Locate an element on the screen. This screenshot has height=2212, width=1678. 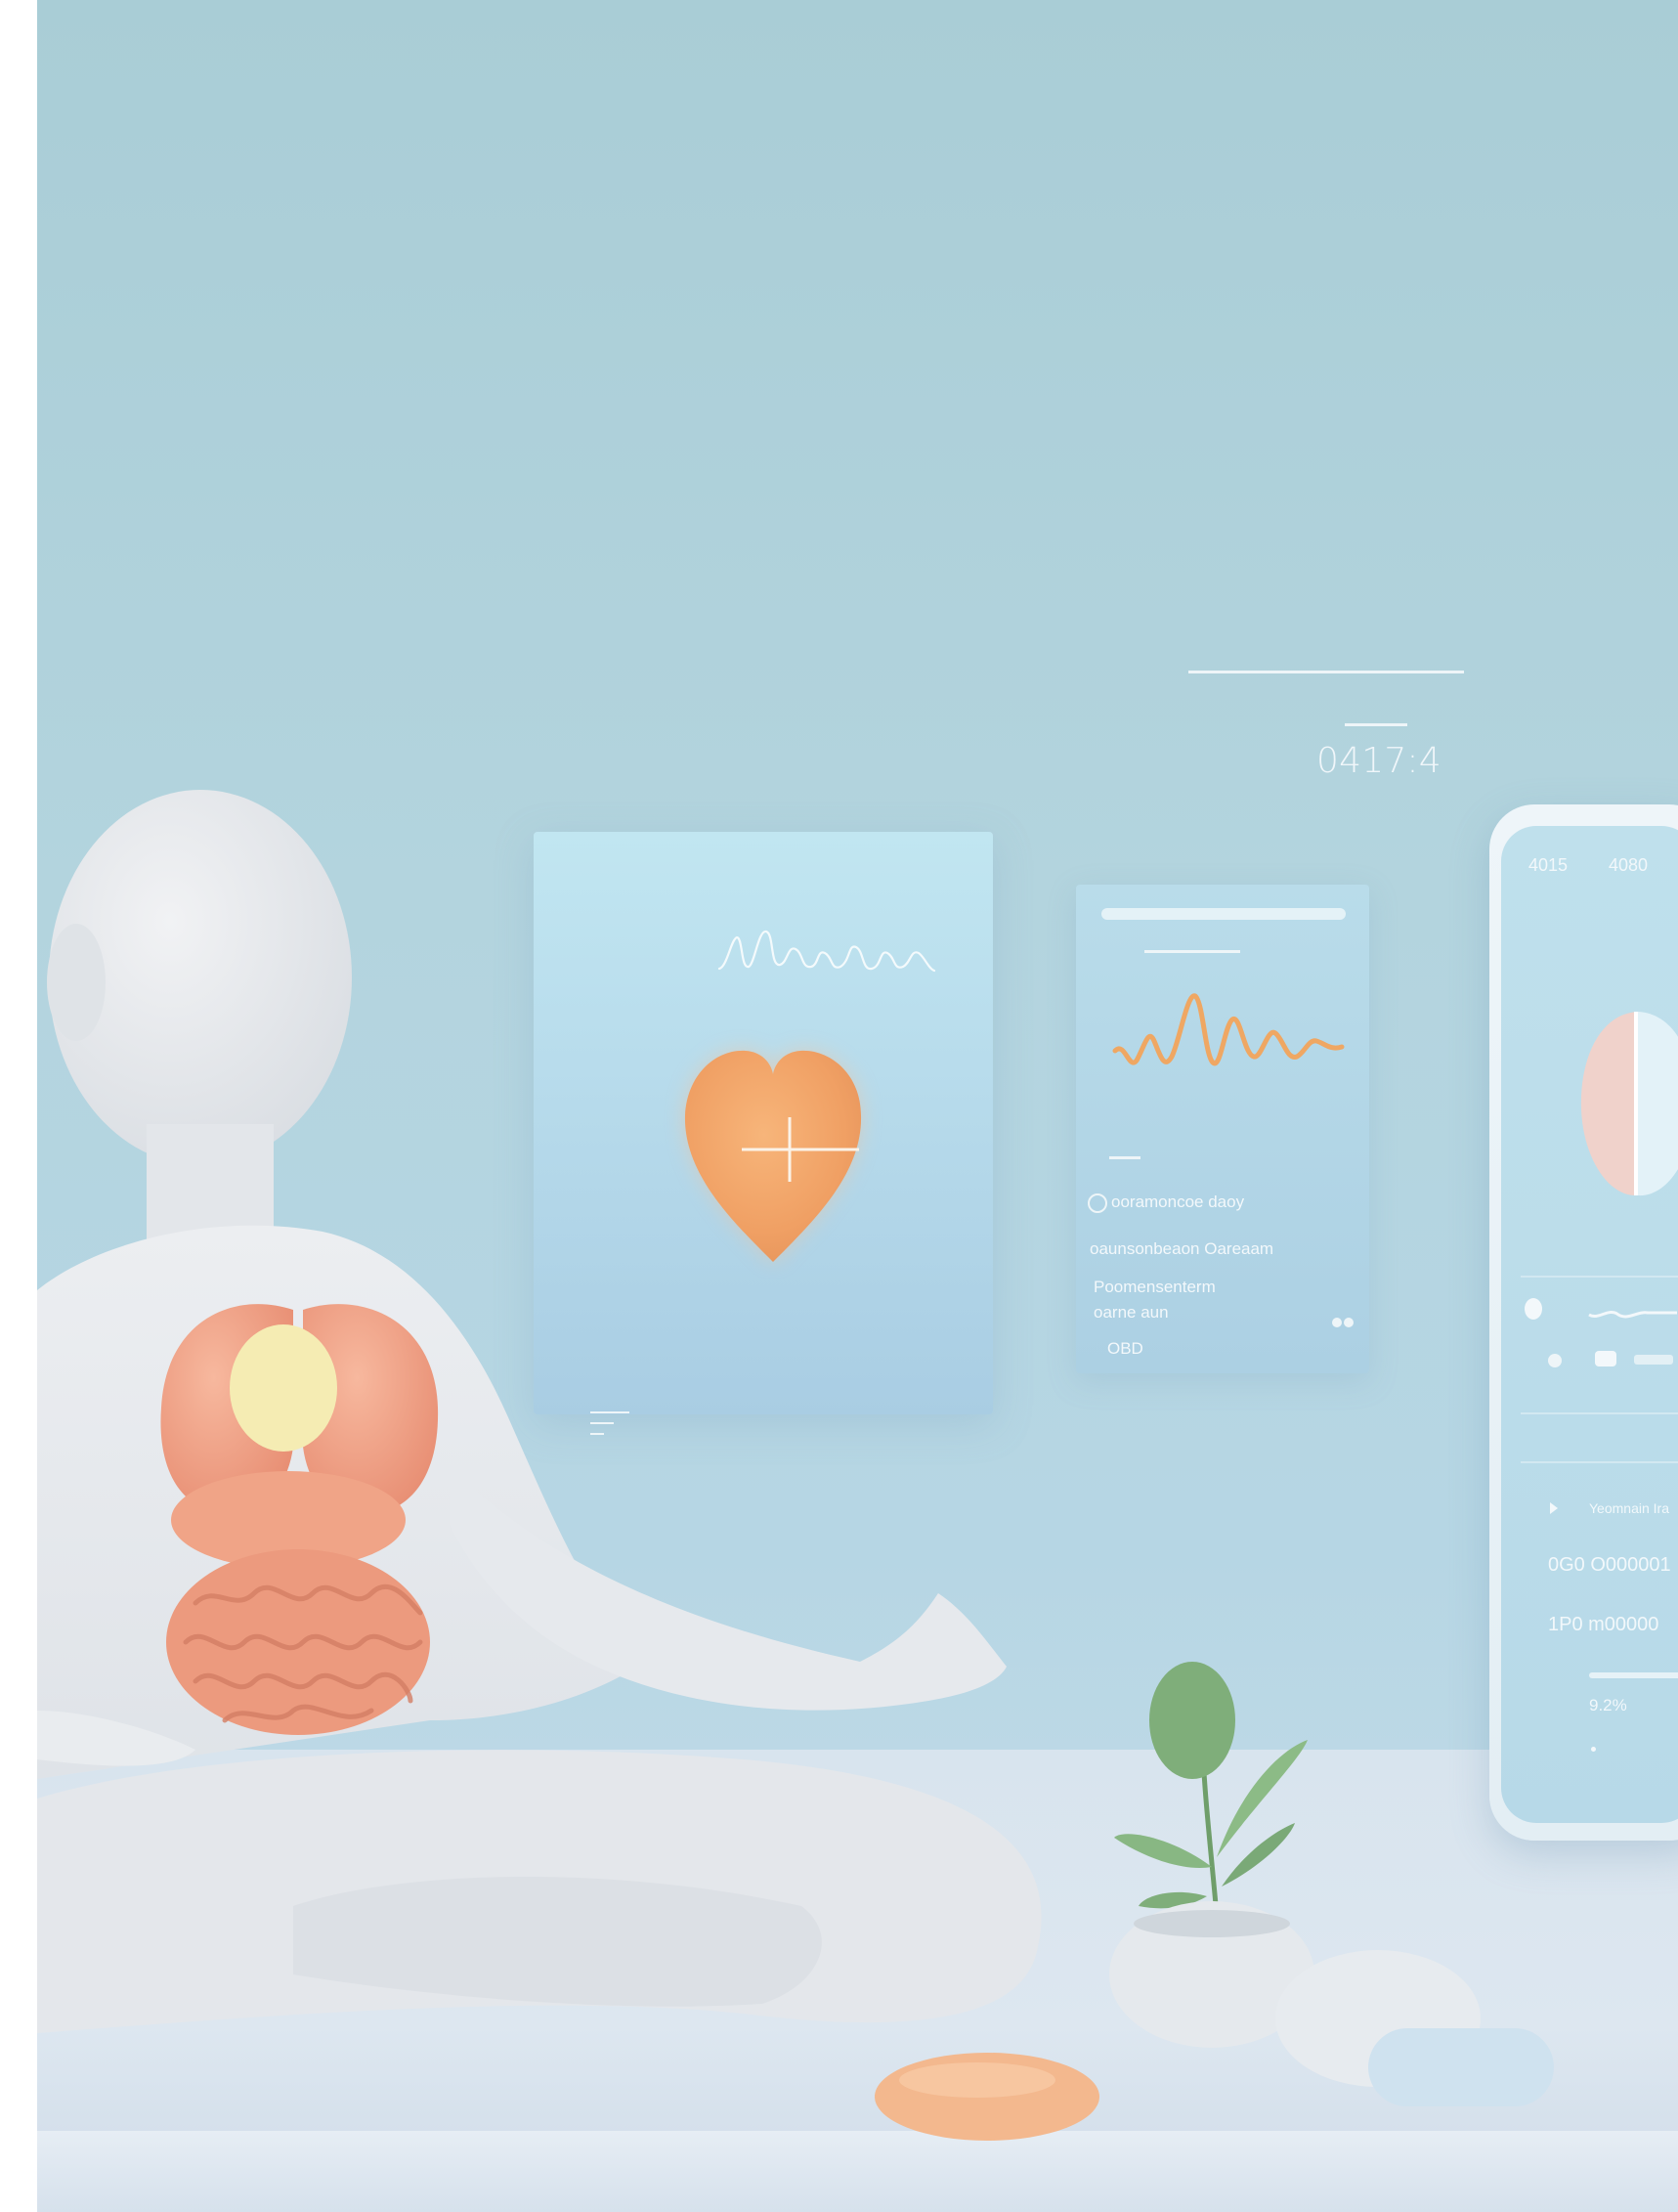
metrics-row-2: oaunsonbeaon Oareaam is located at coordinates (1182, 1248).